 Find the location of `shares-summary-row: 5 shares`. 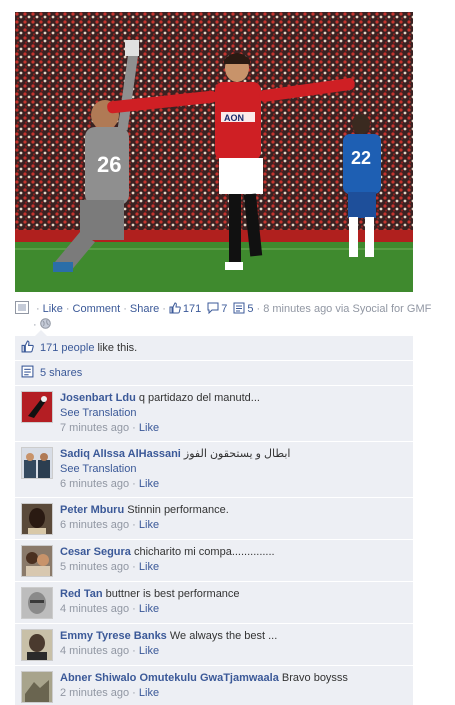

shares-summary-row: 5 shares is located at coordinates (214, 373).